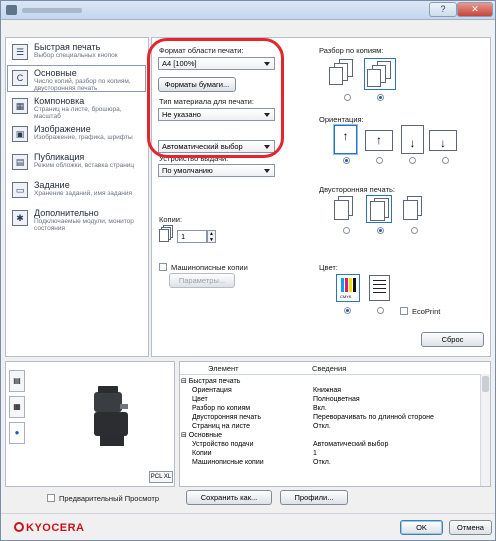 This screenshot has height=541, width=496. Describe the element at coordinates (330, 381) in the screenshot. I see `table-row: ⊟ Быстрая печать` at that location.